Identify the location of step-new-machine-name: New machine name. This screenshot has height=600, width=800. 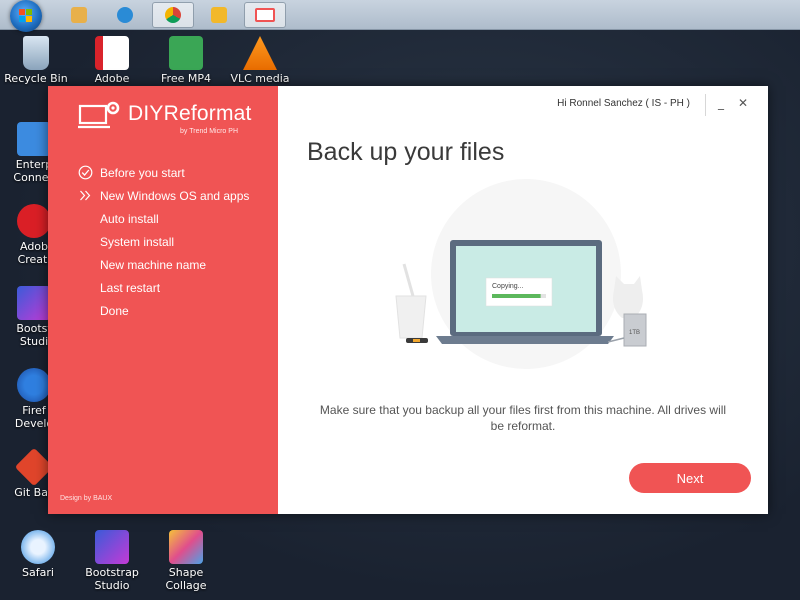
(178, 267).